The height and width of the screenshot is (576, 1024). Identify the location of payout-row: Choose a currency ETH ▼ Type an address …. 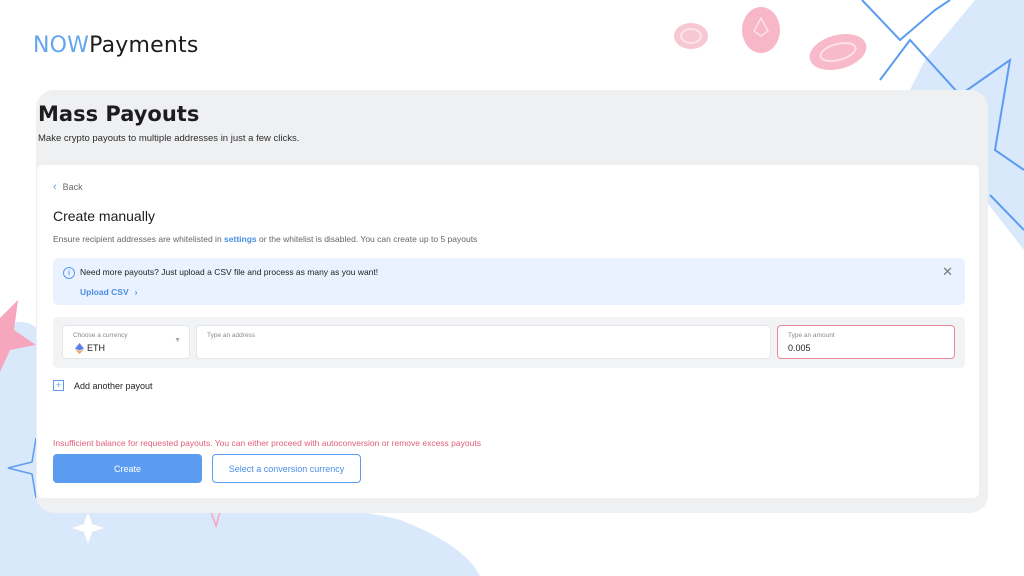
(509, 342).